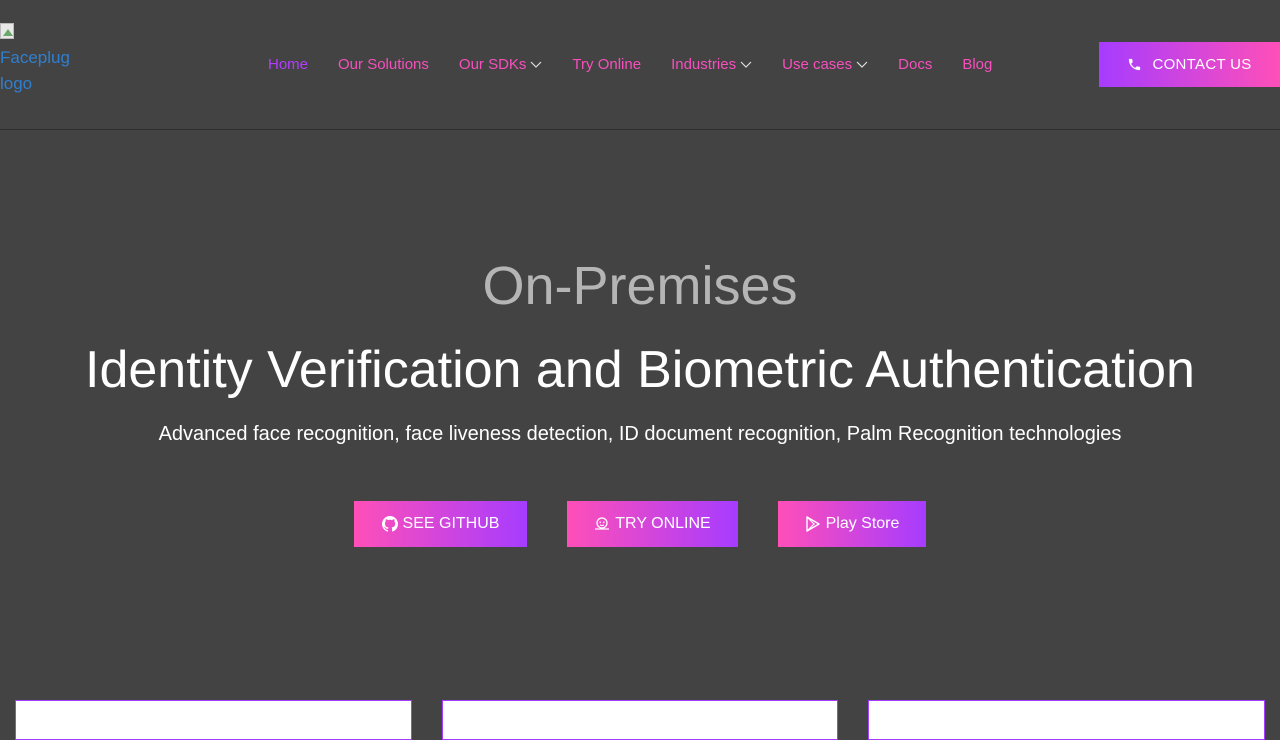 The height and width of the screenshot is (740, 1280). I want to click on nav-home-label: Home, so click(288, 64).